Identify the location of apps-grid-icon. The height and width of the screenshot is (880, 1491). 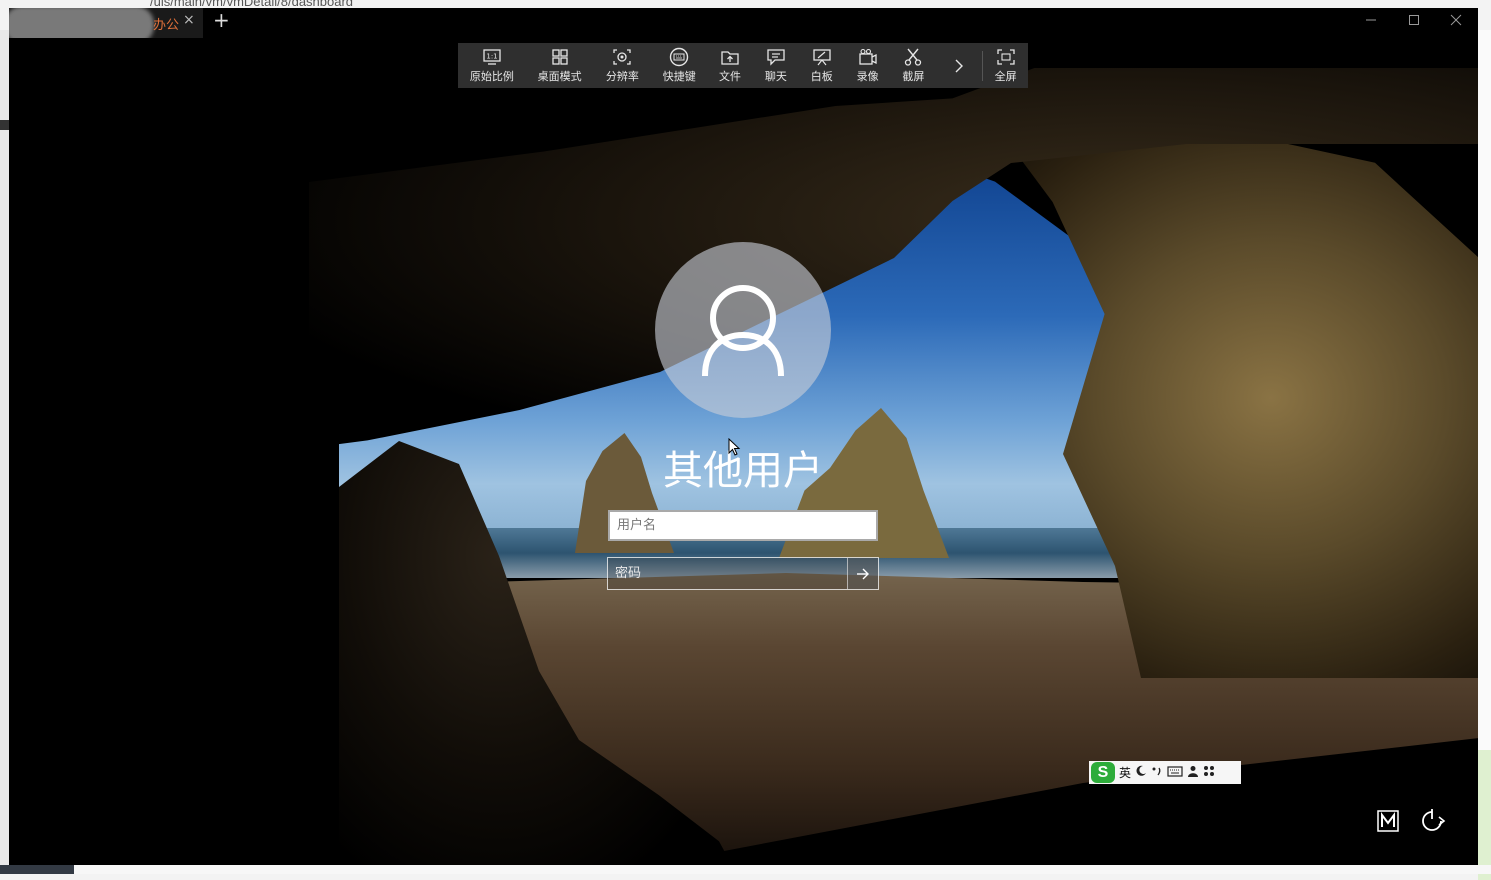
(1209, 772).